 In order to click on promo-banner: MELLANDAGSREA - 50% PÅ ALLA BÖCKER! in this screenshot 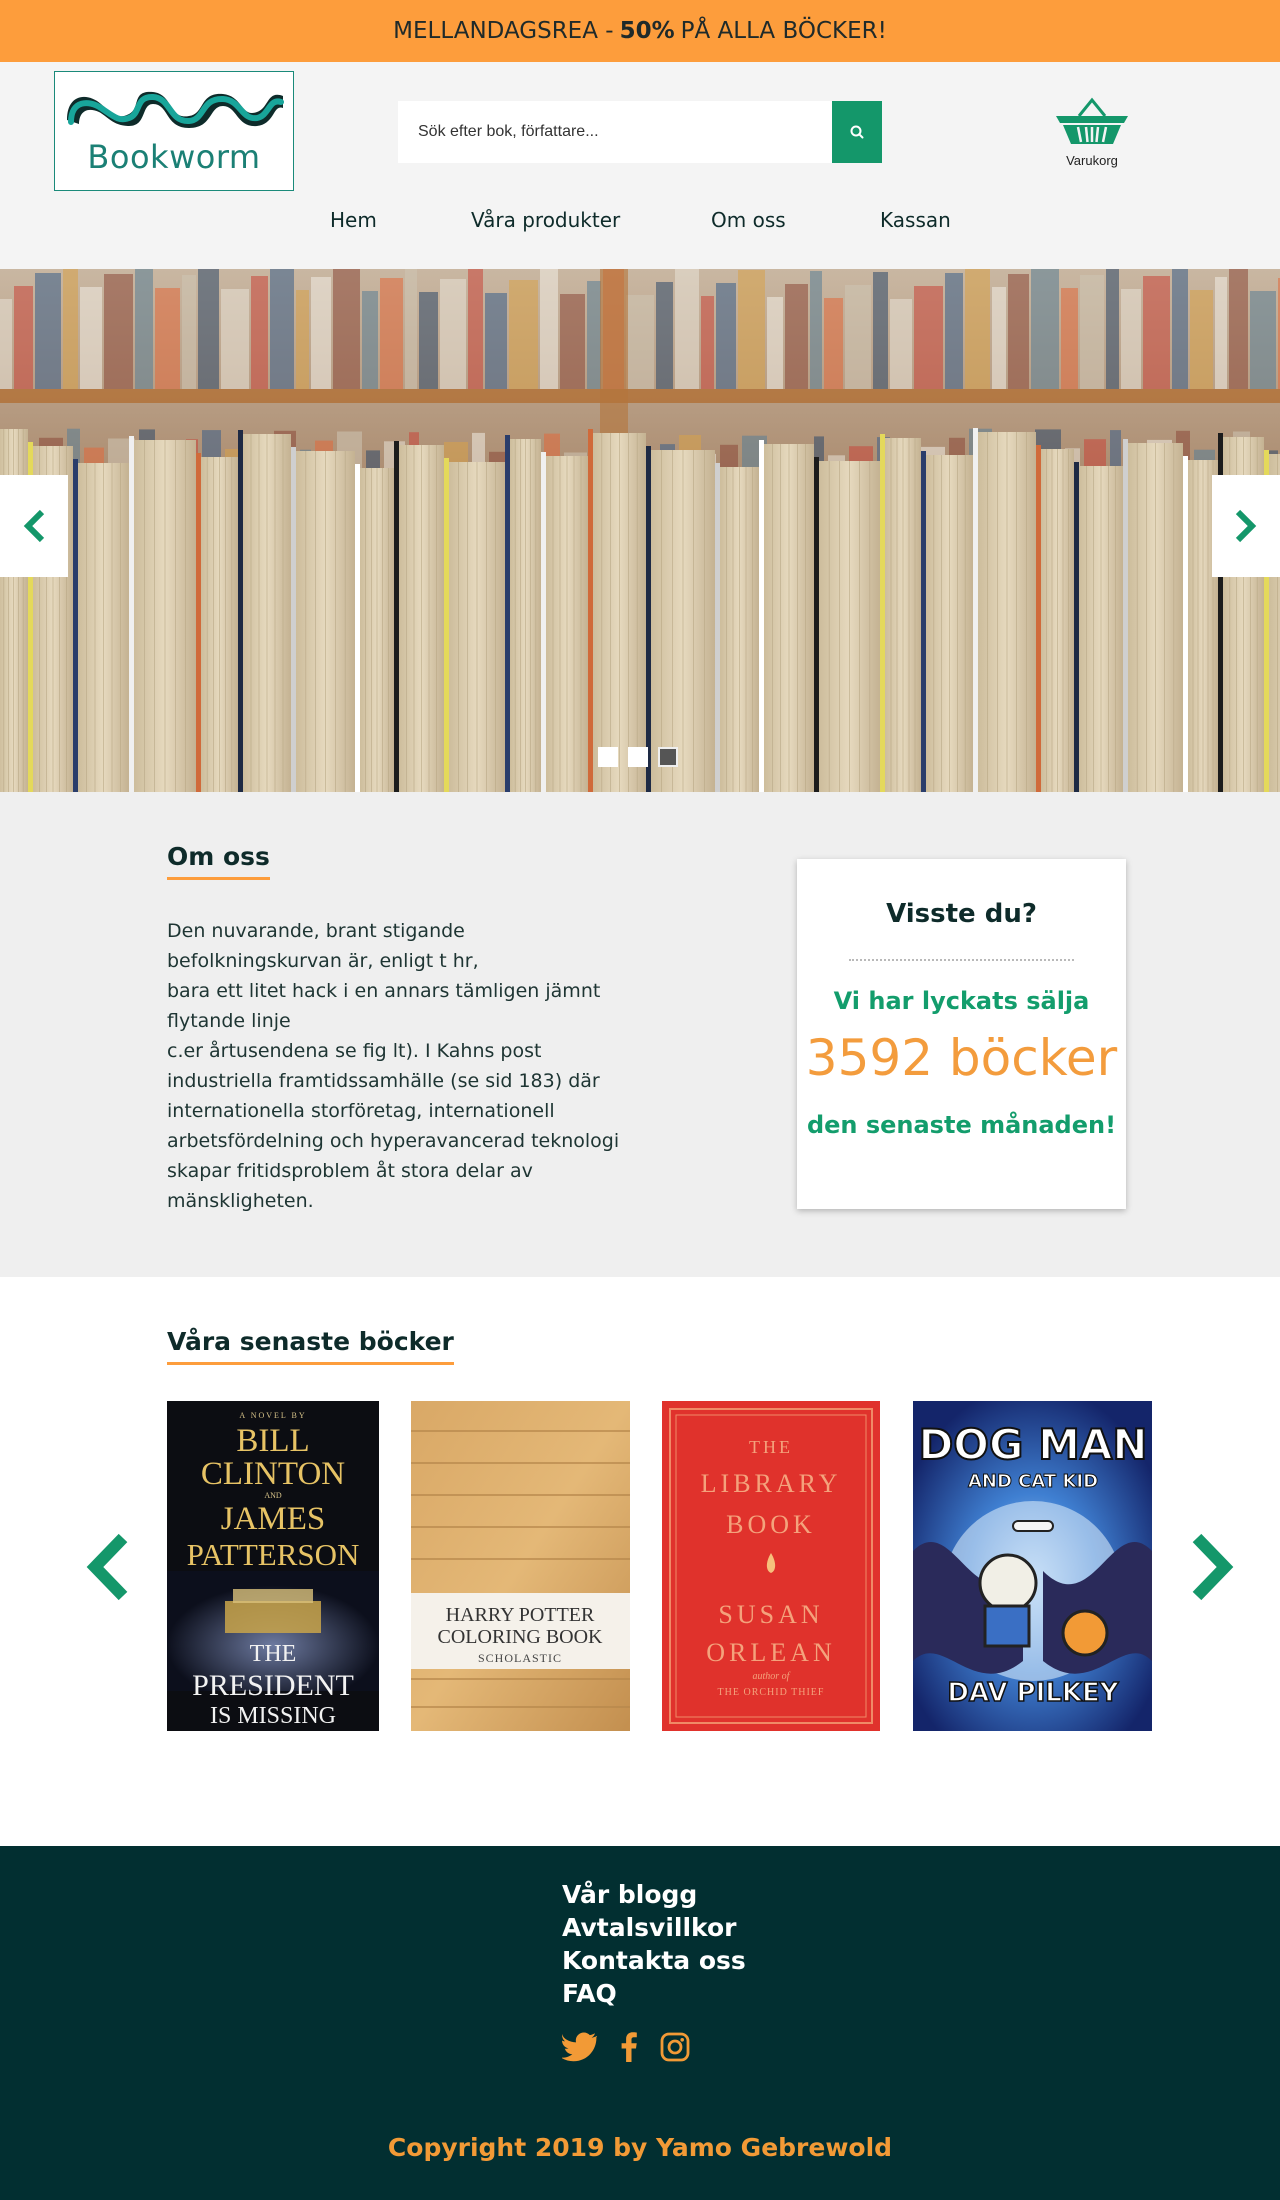, I will do `click(640, 31)`.